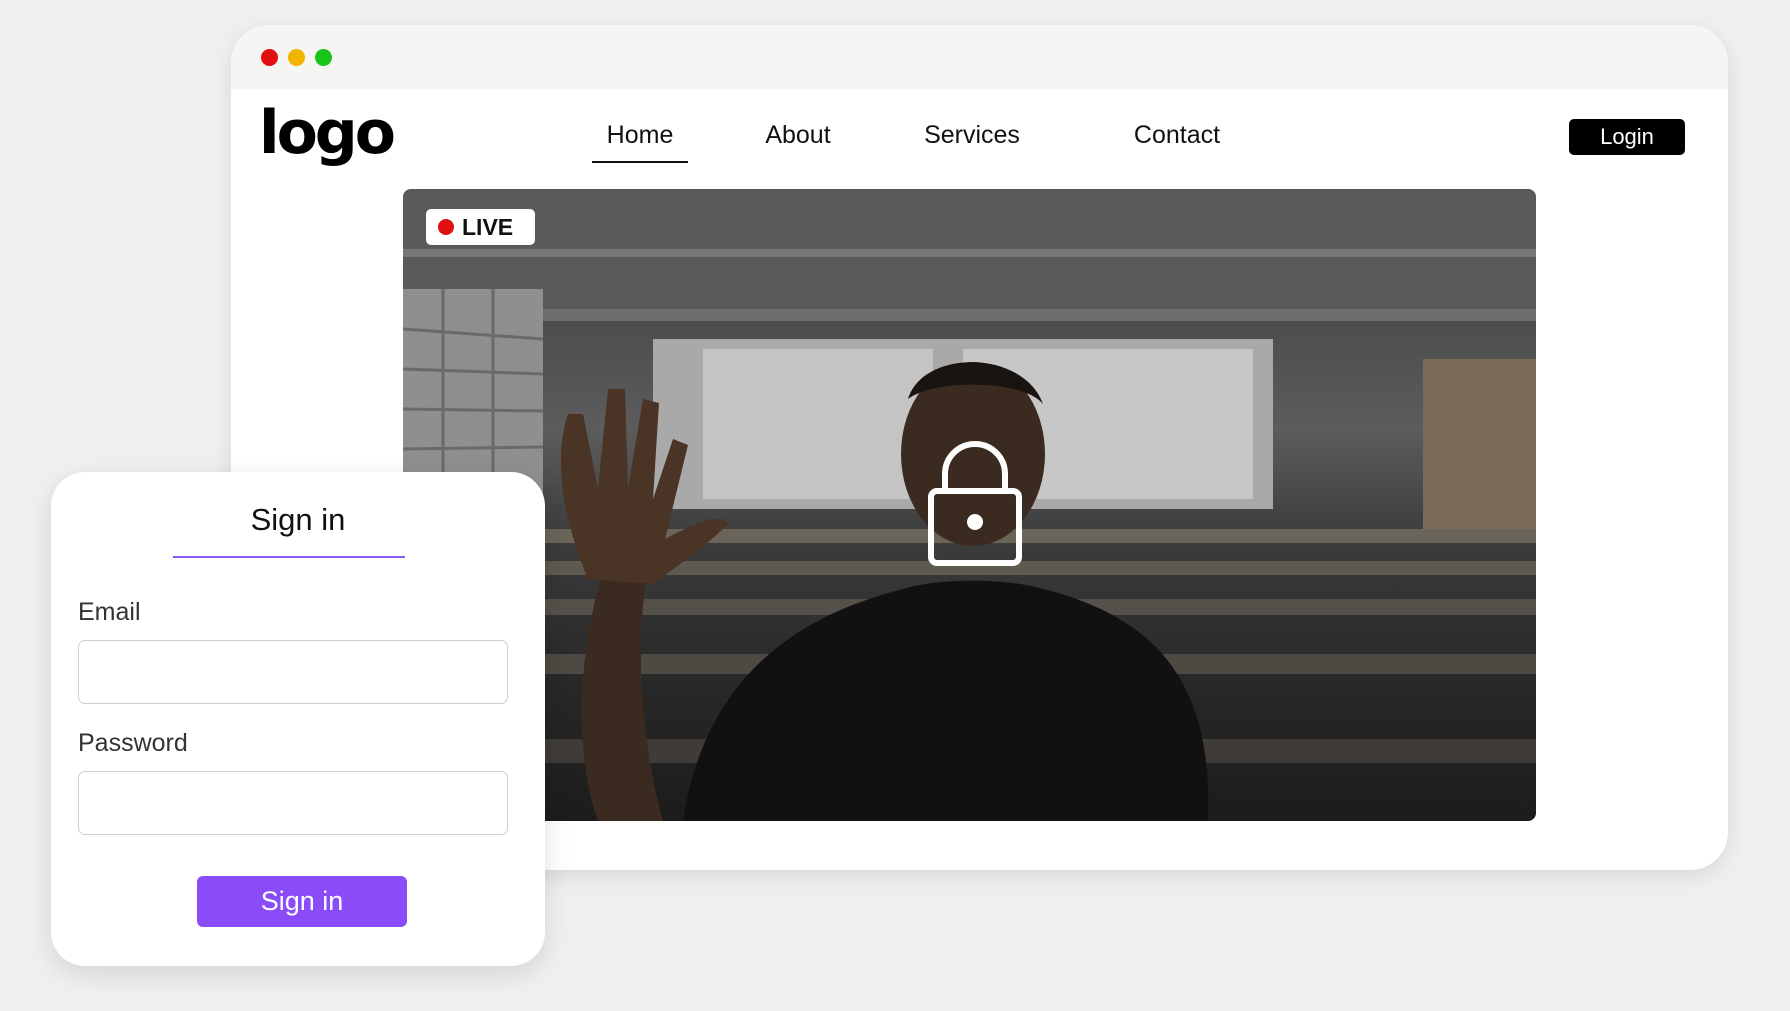  I want to click on password-field, so click(293, 803).